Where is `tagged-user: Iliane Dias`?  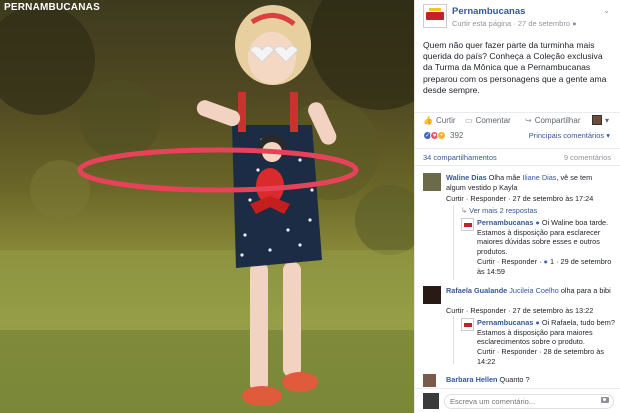 tagged-user: Iliane Dias is located at coordinates (539, 177).